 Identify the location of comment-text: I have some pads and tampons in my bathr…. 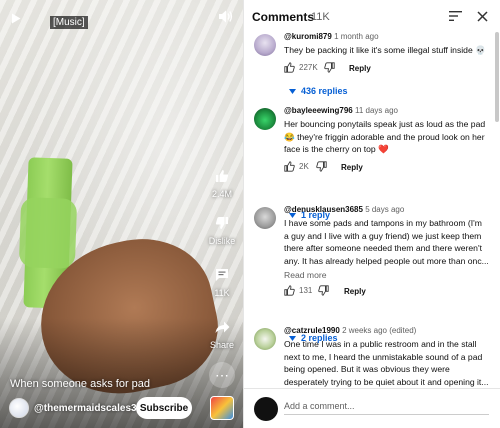
(386, 242).